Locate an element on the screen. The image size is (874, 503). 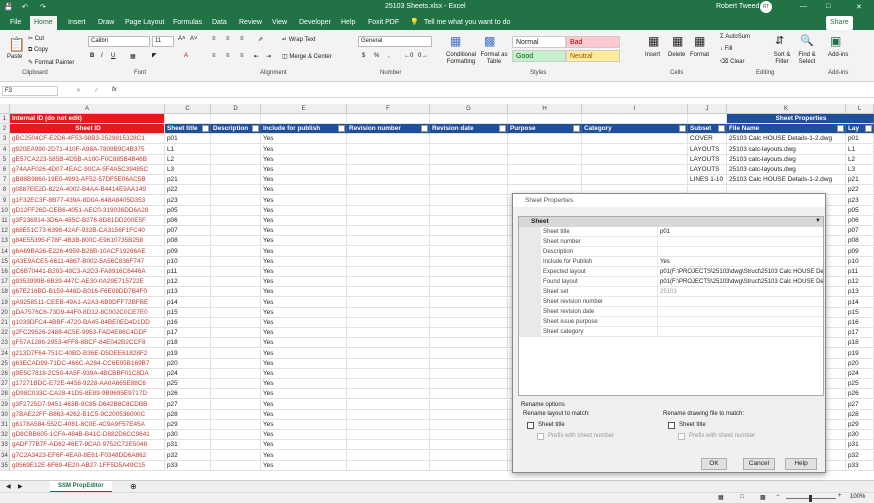
center-icon: ≡ is located at coordinates (228, 56).